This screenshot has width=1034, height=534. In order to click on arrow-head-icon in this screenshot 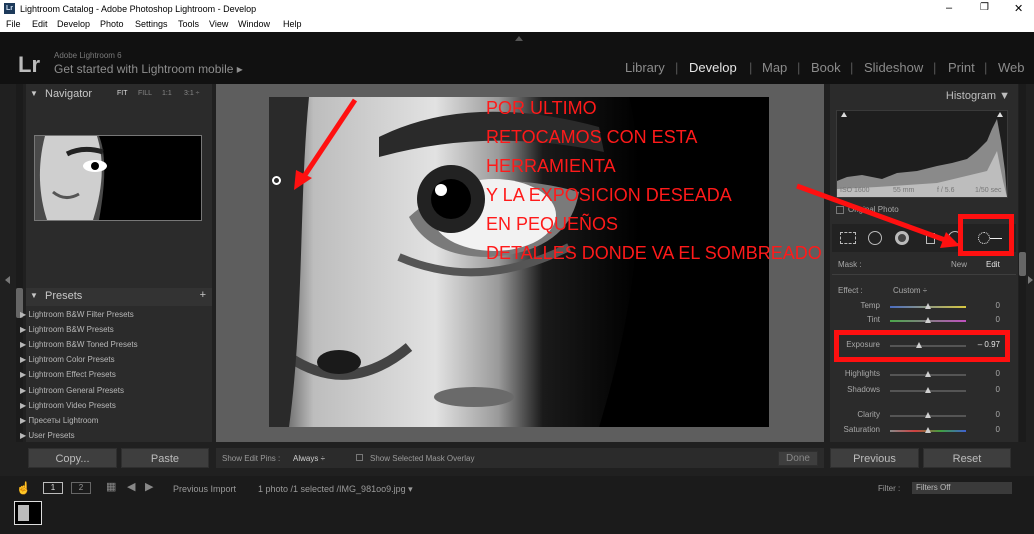, I will do `click(950, 240)`.